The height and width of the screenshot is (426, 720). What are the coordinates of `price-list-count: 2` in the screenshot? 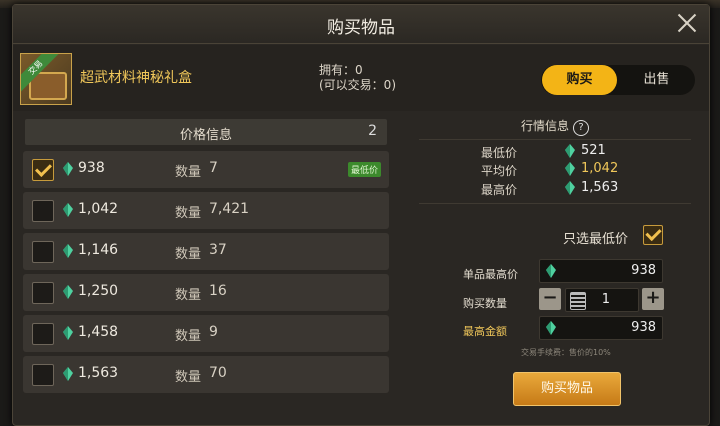 It's located at (372, 131).